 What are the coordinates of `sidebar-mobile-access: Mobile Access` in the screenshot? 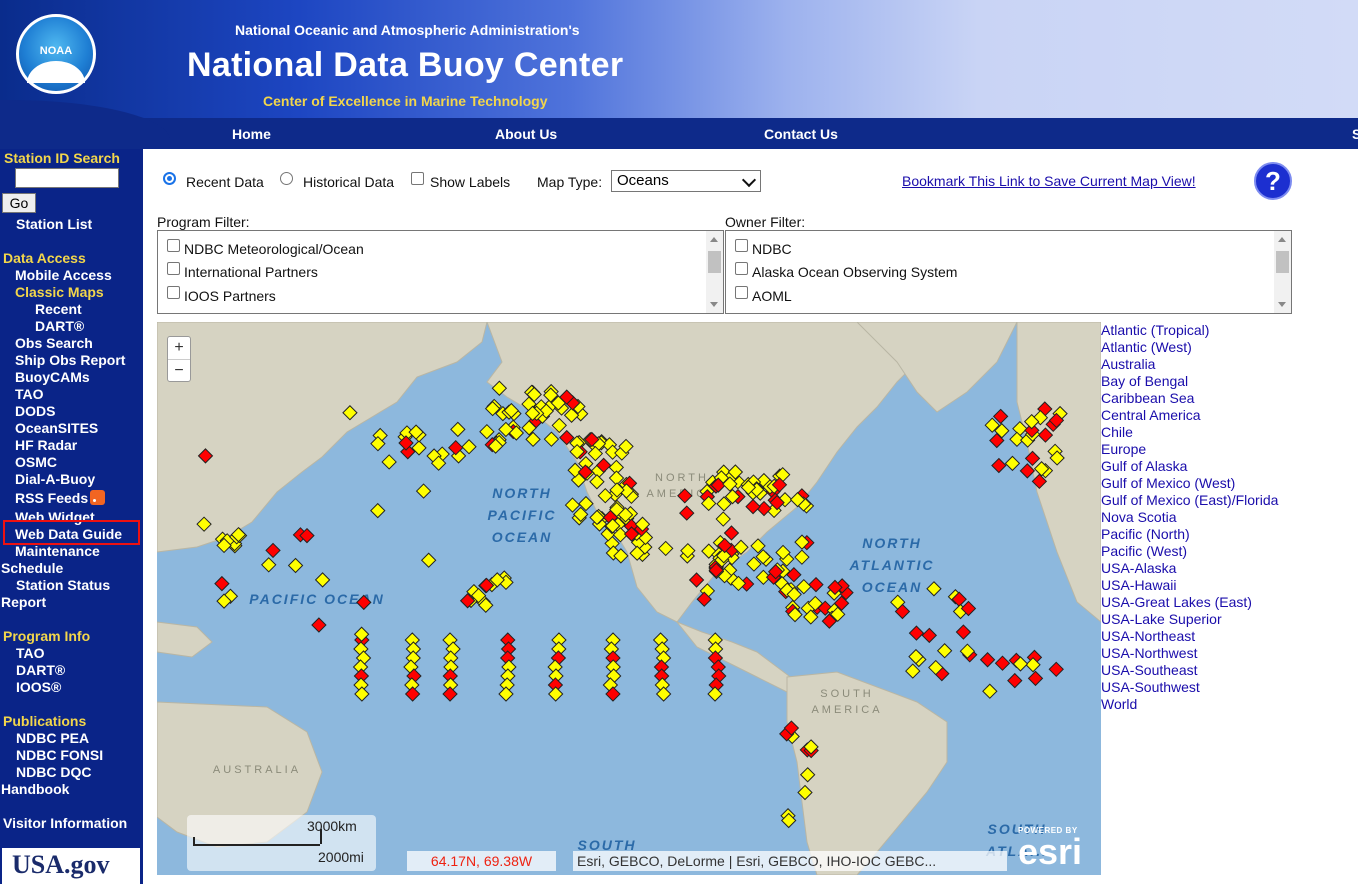 It's located at (63, 275).